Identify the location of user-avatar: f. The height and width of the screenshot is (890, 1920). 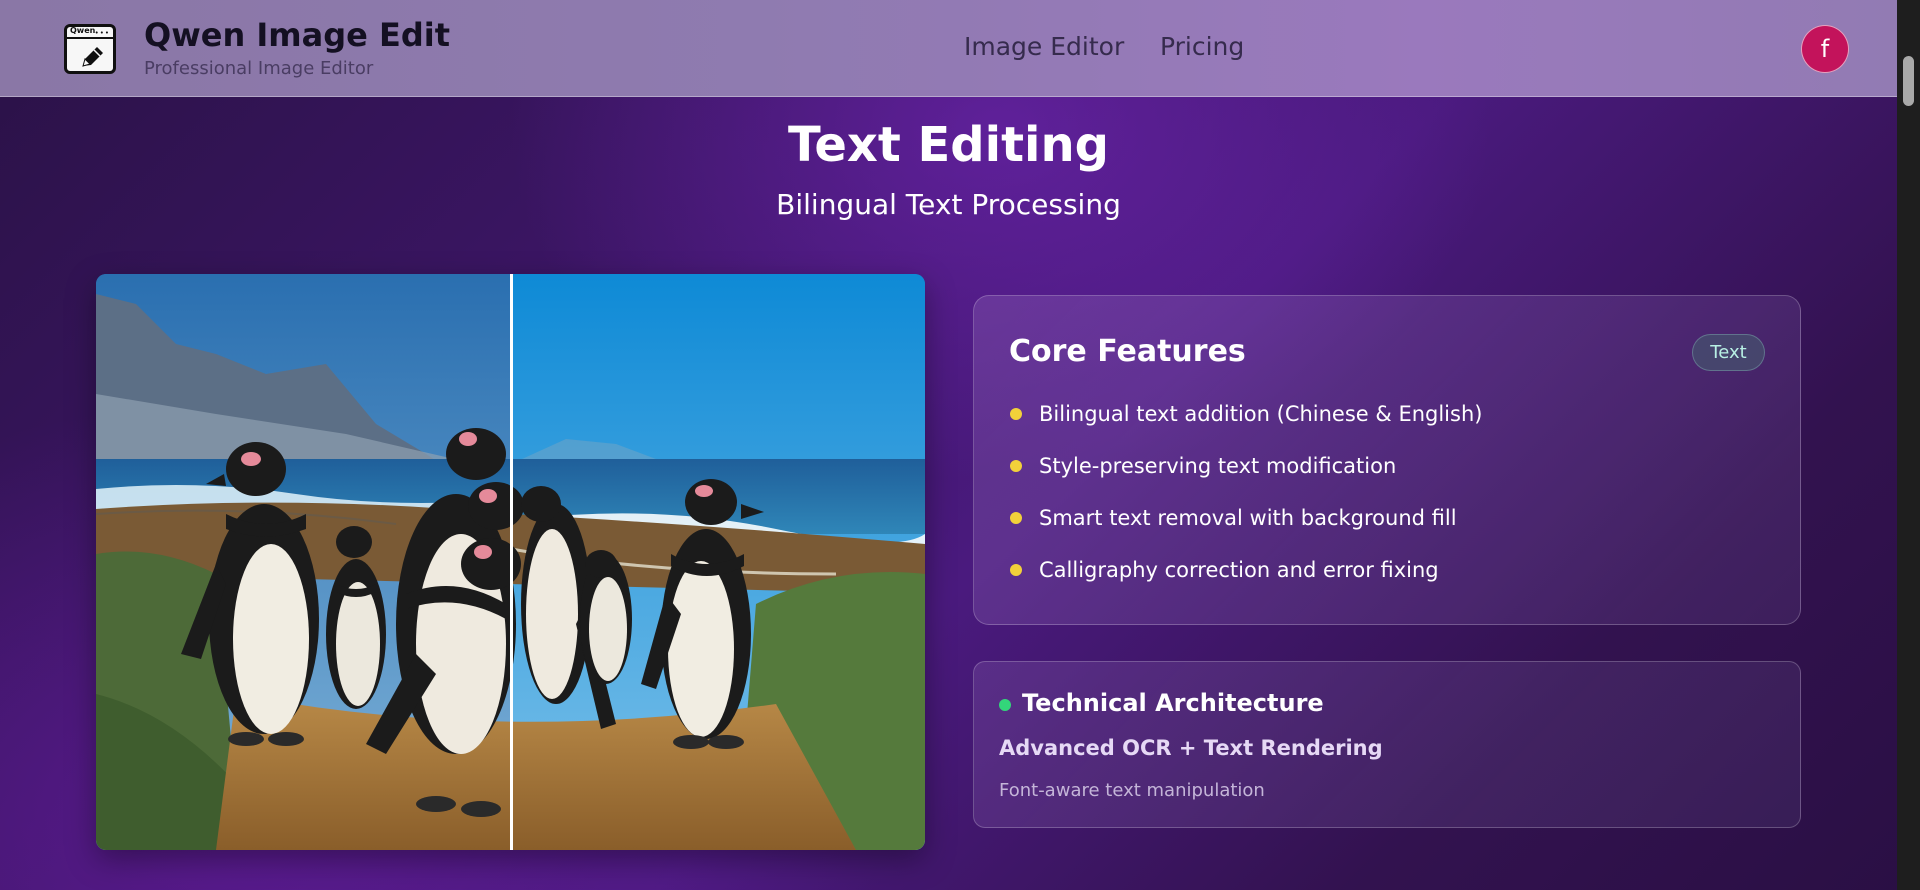
(1825, 49).